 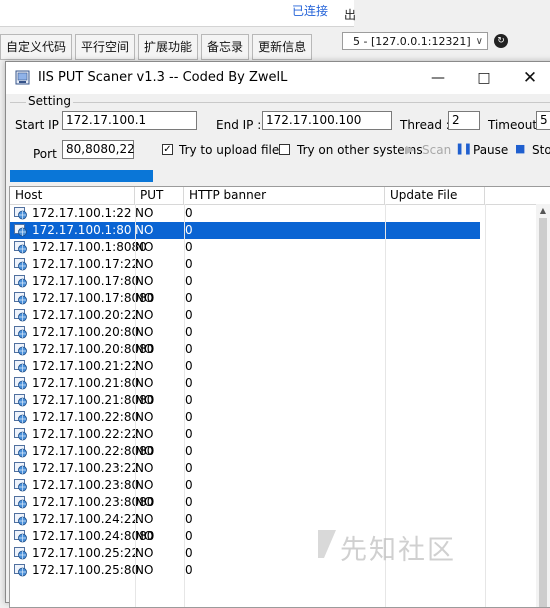 What do you see at coordinates (543, 120) in the screenshot?
I see `timeout-field: 5` at bounding box center [543, 120].